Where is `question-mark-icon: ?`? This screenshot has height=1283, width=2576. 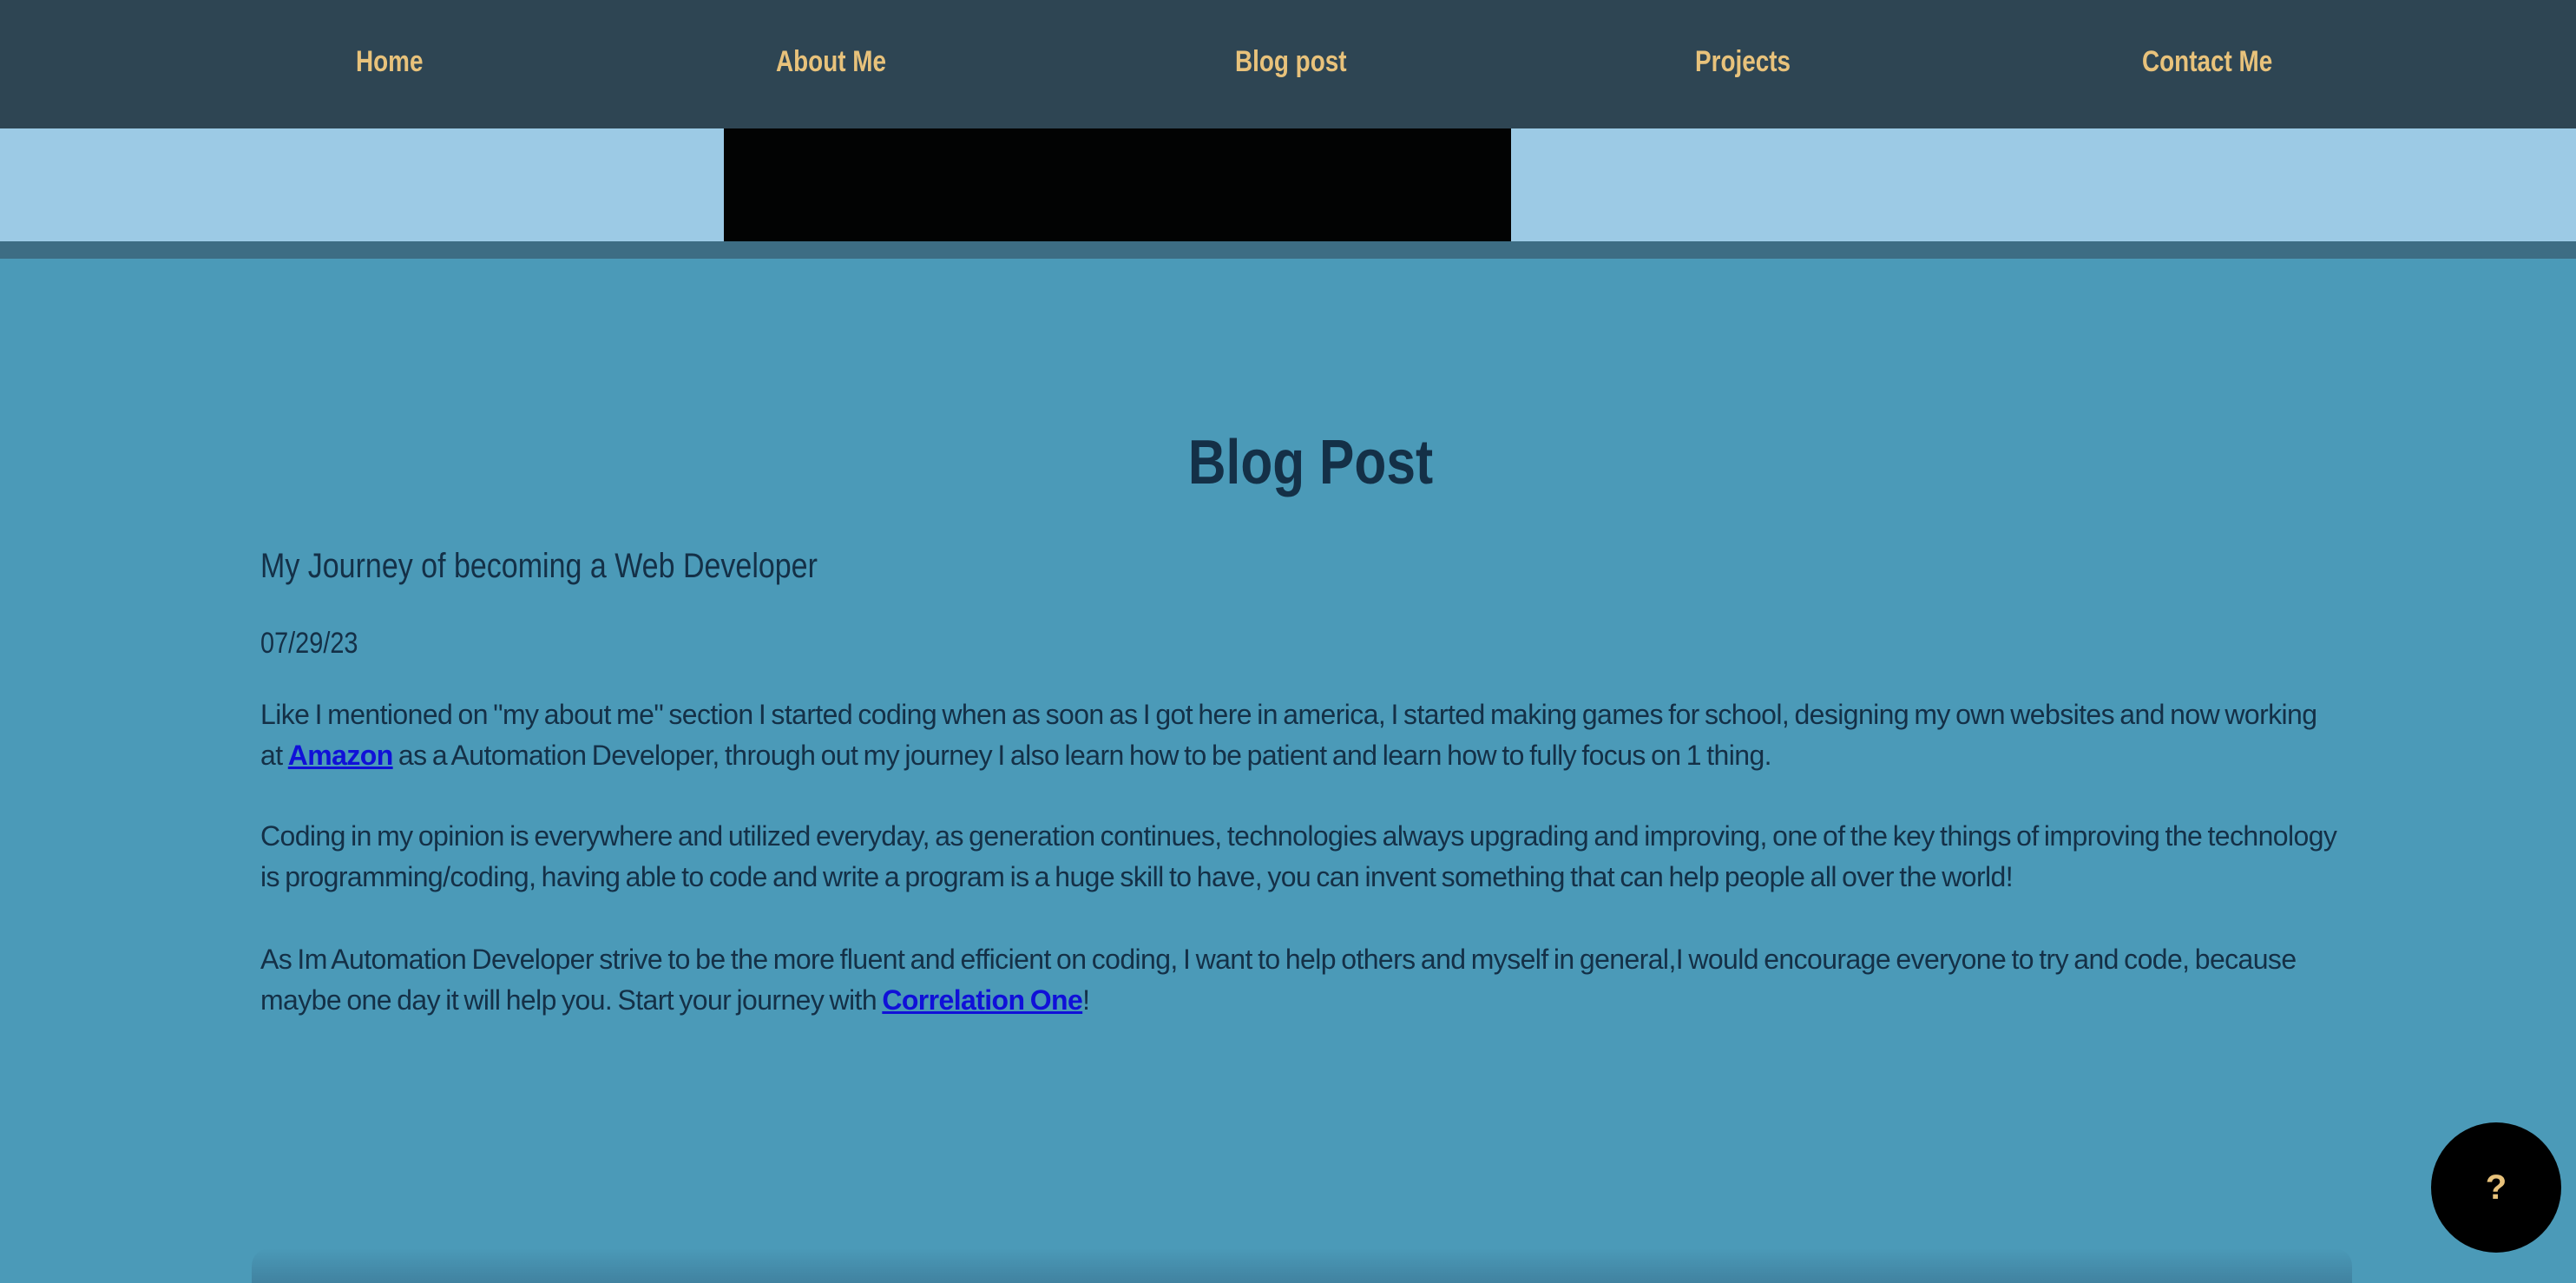 question-mark-icon: ? is located at coordinates (2496, 1187).